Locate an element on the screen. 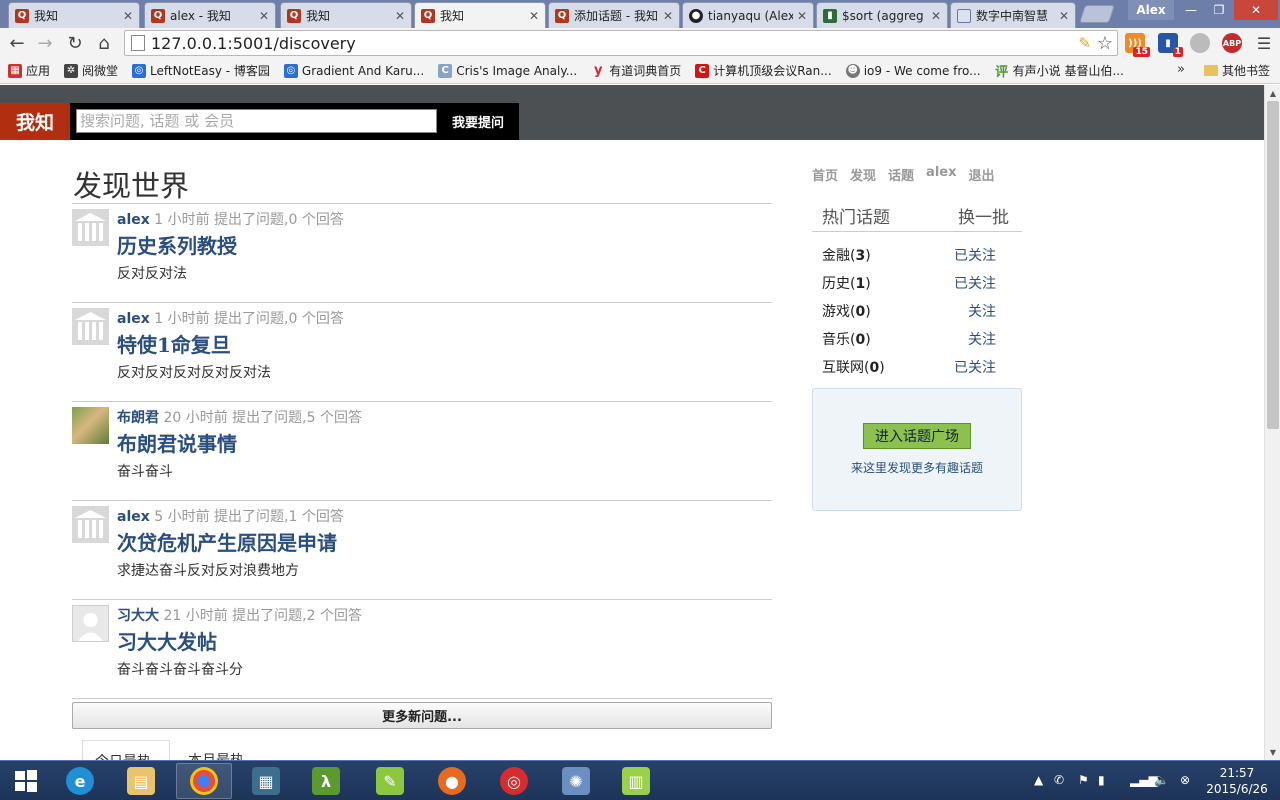 Image resolution: width=1280 pixels, height=800 pixels. circle-extension-icon is located at coordinates (1200, 43).